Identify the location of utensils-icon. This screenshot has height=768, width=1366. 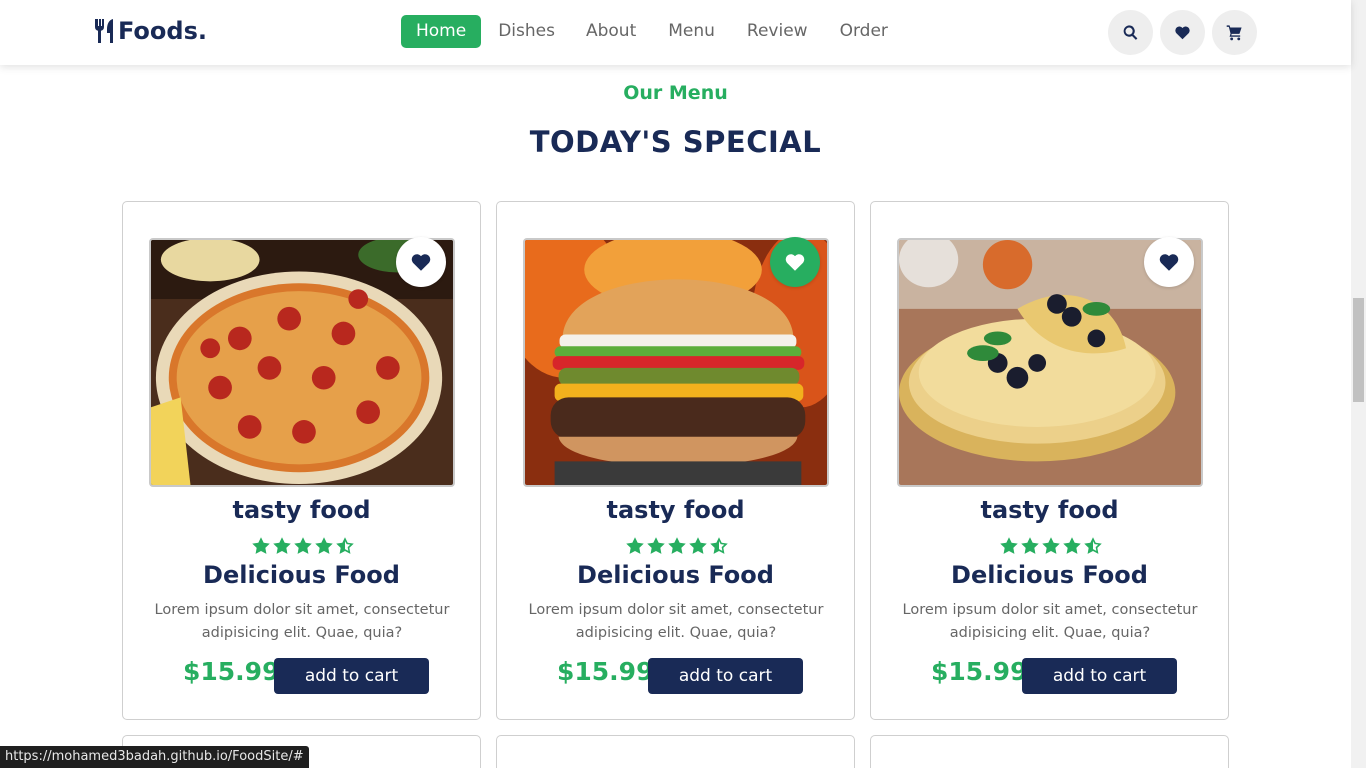
(104, 31).